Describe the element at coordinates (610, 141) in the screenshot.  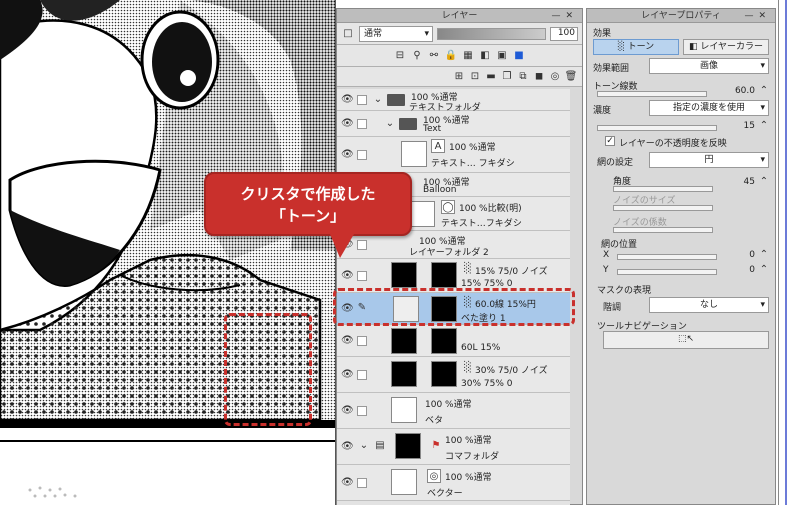
I see `reflect-opacity-checkbox: ✓` at that location.